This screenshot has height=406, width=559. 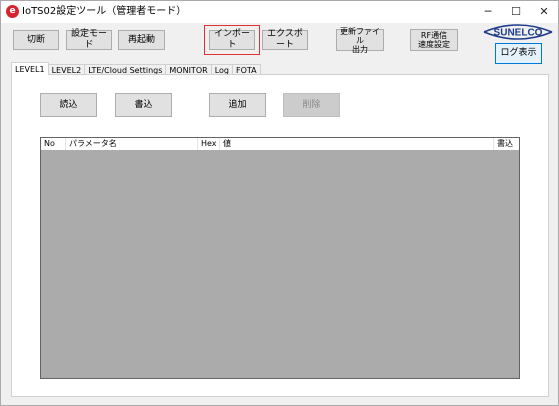 What do you see at coordinates (544, 12) in the screenshot?
I see `close-button: ✕` at bounding box center [544, 12].